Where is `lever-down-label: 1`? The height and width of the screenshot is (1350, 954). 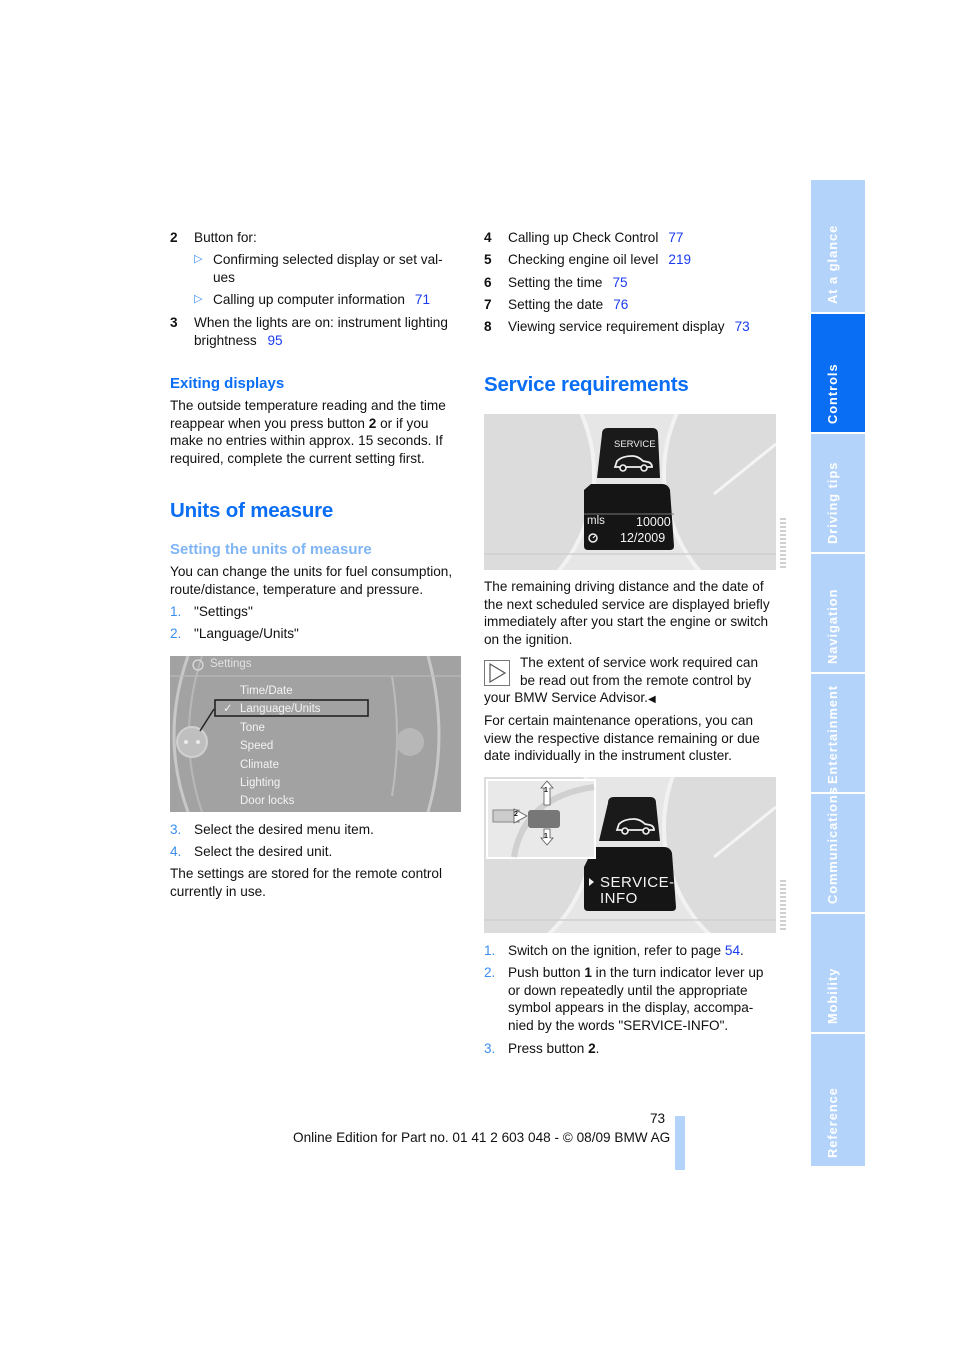 lever-down-label: 1 is located at coordinates (546, 836).